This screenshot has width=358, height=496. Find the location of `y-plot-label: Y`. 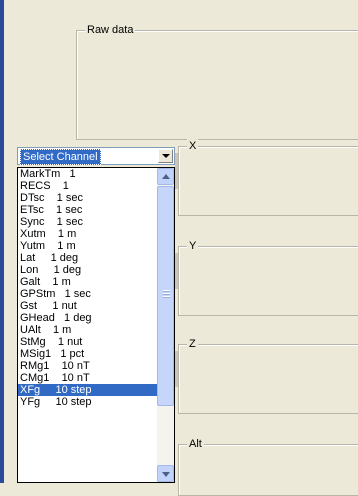

y-plot-label: Y is located at coordinates (193, 246).